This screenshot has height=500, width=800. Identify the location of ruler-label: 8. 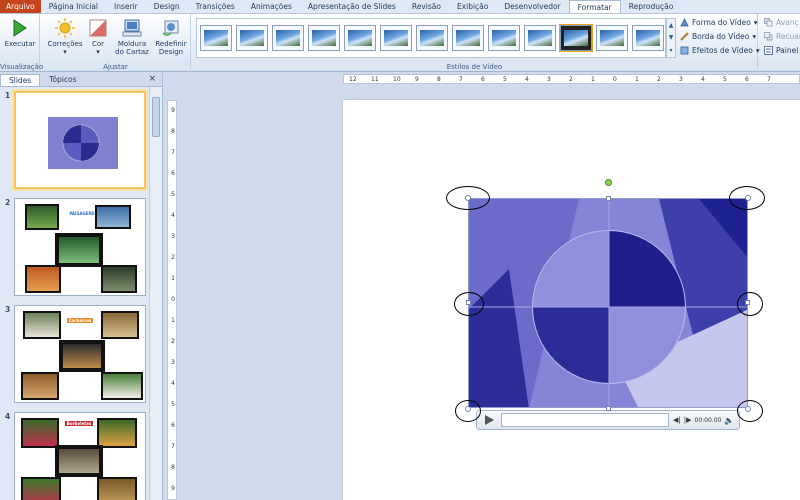
(173, 467).